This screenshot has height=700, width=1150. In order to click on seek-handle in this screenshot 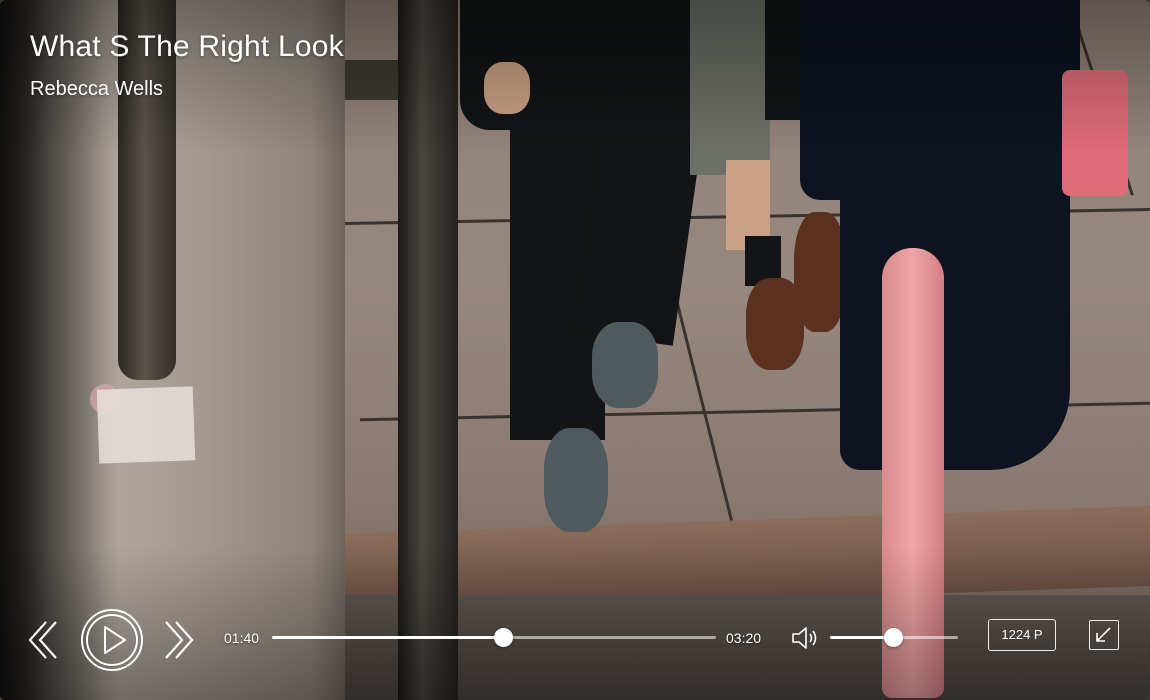, I will do `click(503, 637)`.